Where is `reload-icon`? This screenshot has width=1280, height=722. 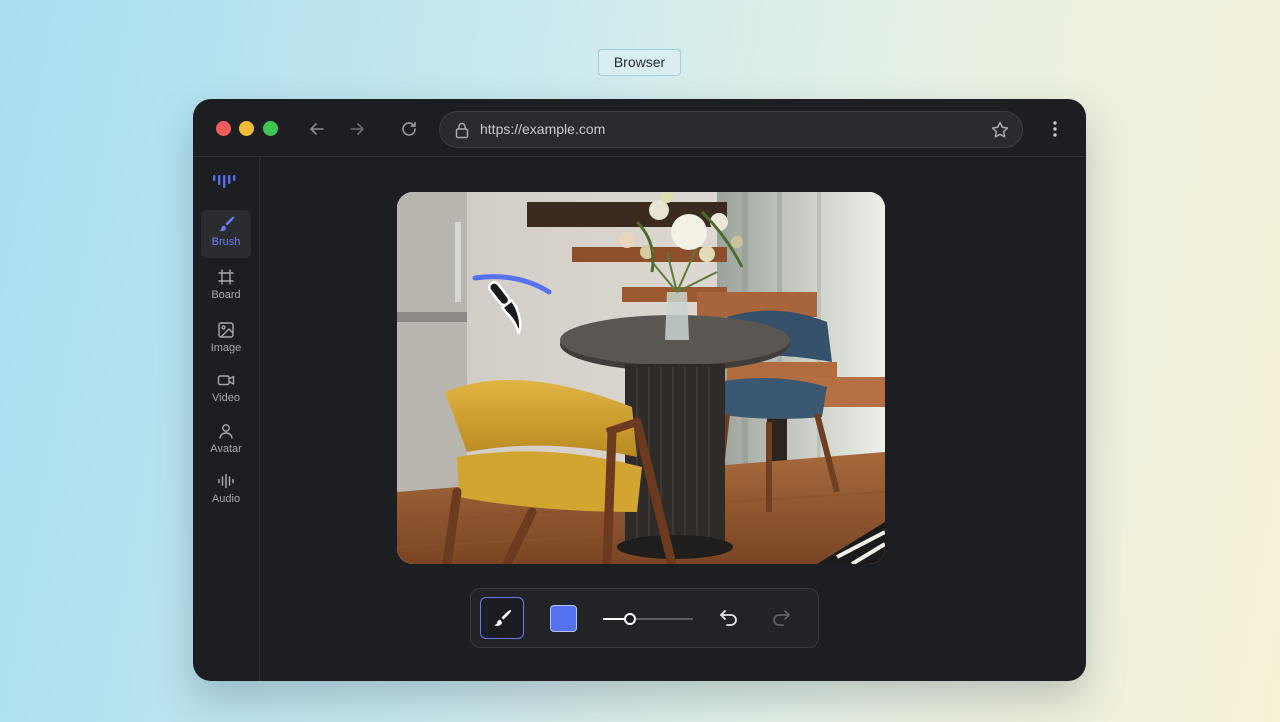
reload-icon is located at coordinates (409, 128).